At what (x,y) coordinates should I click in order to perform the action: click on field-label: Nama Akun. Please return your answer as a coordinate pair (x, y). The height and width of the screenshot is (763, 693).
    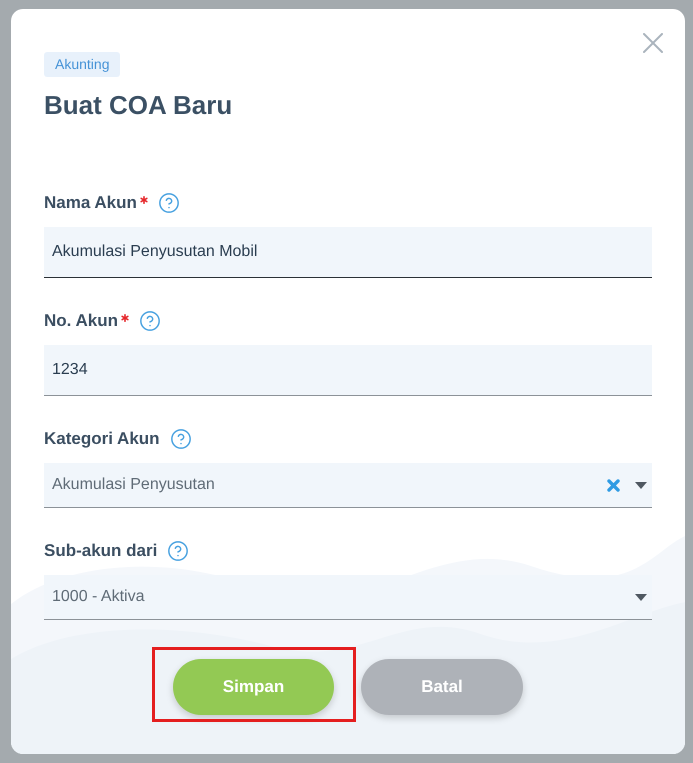
    Looking at the image, I should click on (90, 203).